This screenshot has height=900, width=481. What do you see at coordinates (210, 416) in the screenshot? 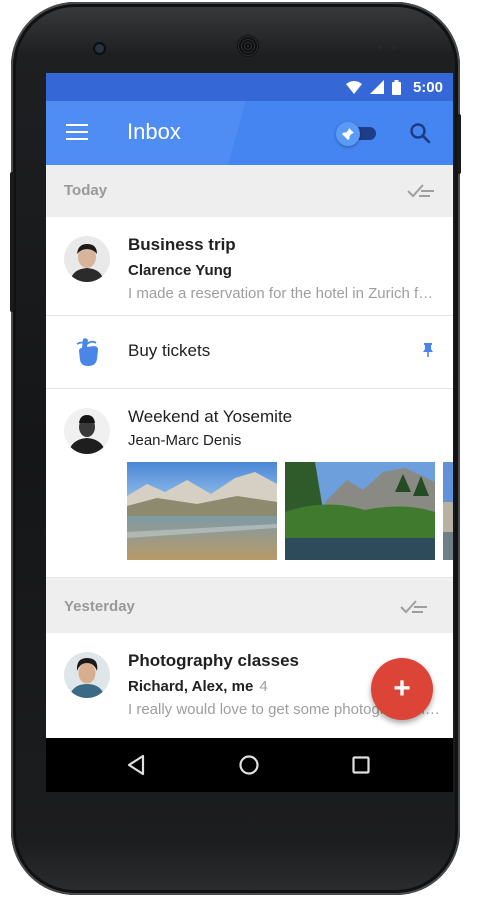
I see `email-subject: Weekend at Yosemite` at bounding box center [210, 416].